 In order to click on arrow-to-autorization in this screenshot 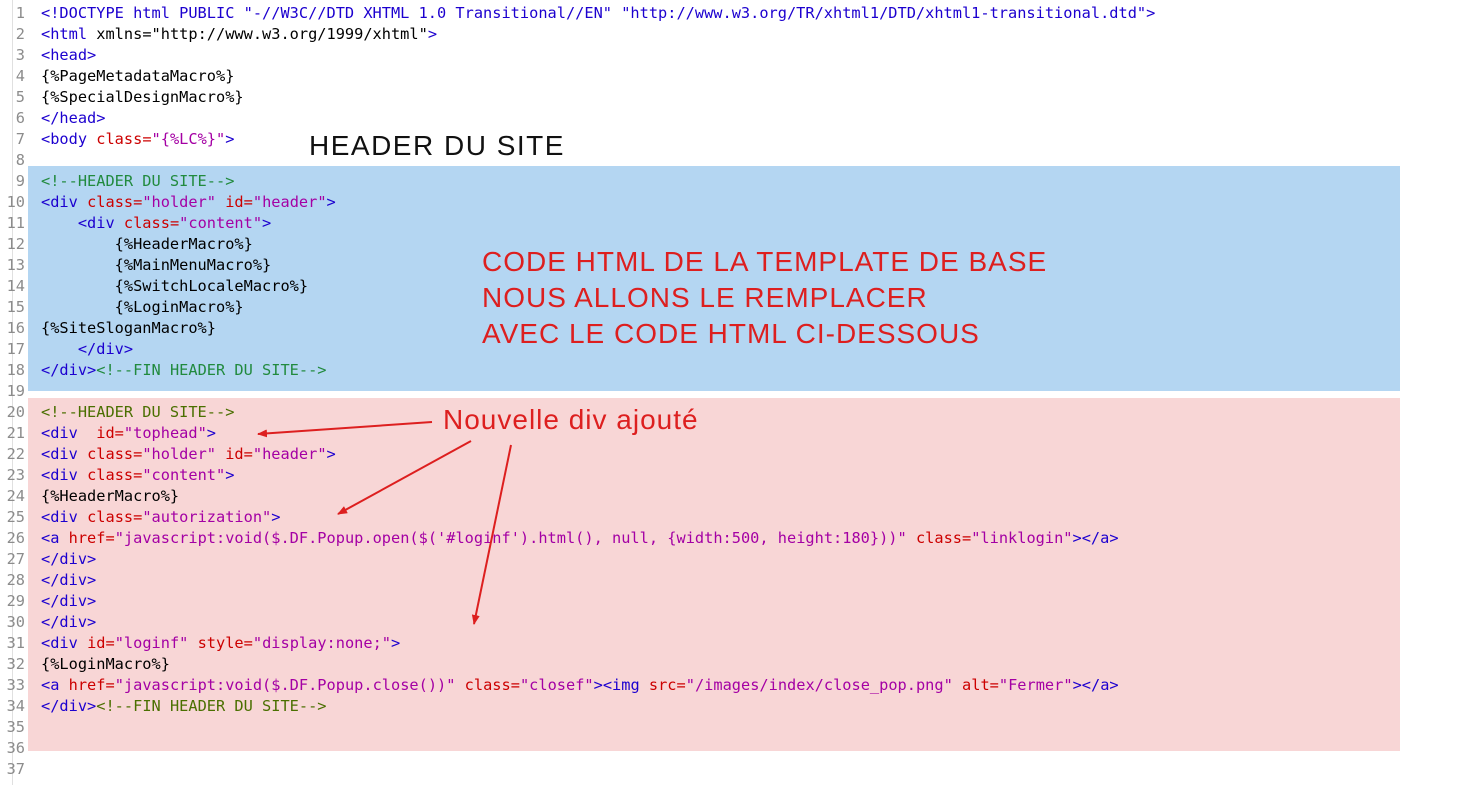, I will do `click(404, 477)`.